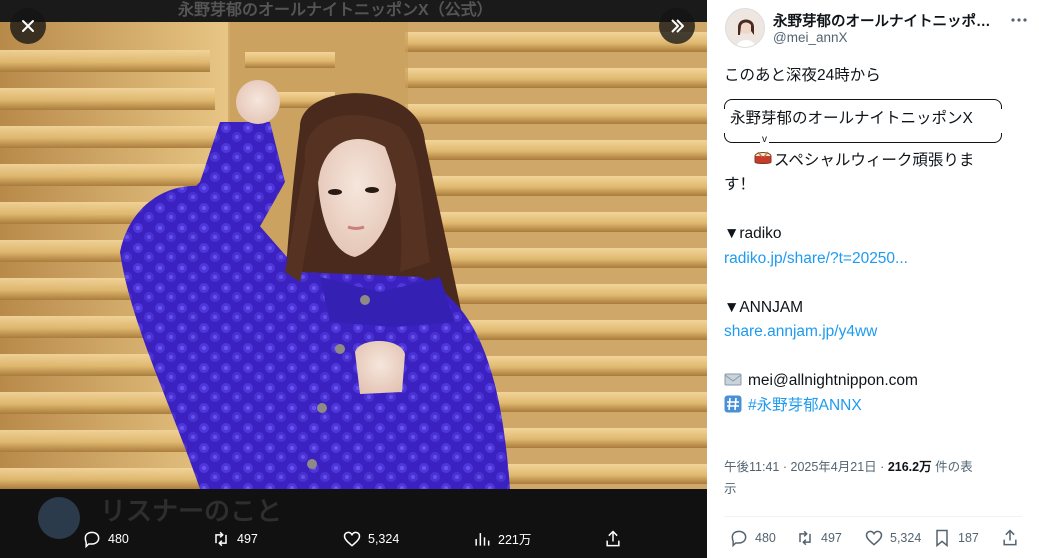  I want to click on email-line: mei@allnightnippon.com, so click(874, 381).